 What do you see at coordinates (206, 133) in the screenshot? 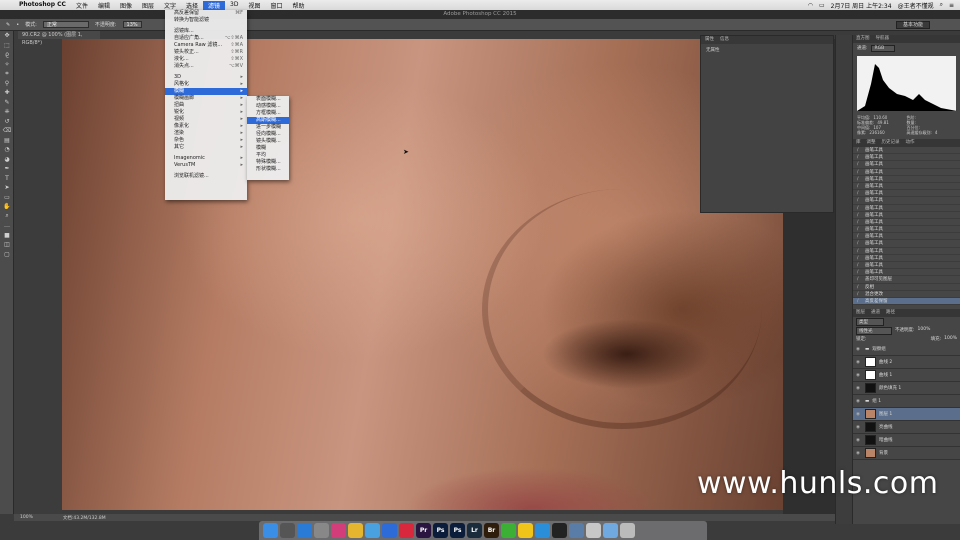
I see `filter-menu-item: 渲染 ▸` at bounding box center [206, 133].